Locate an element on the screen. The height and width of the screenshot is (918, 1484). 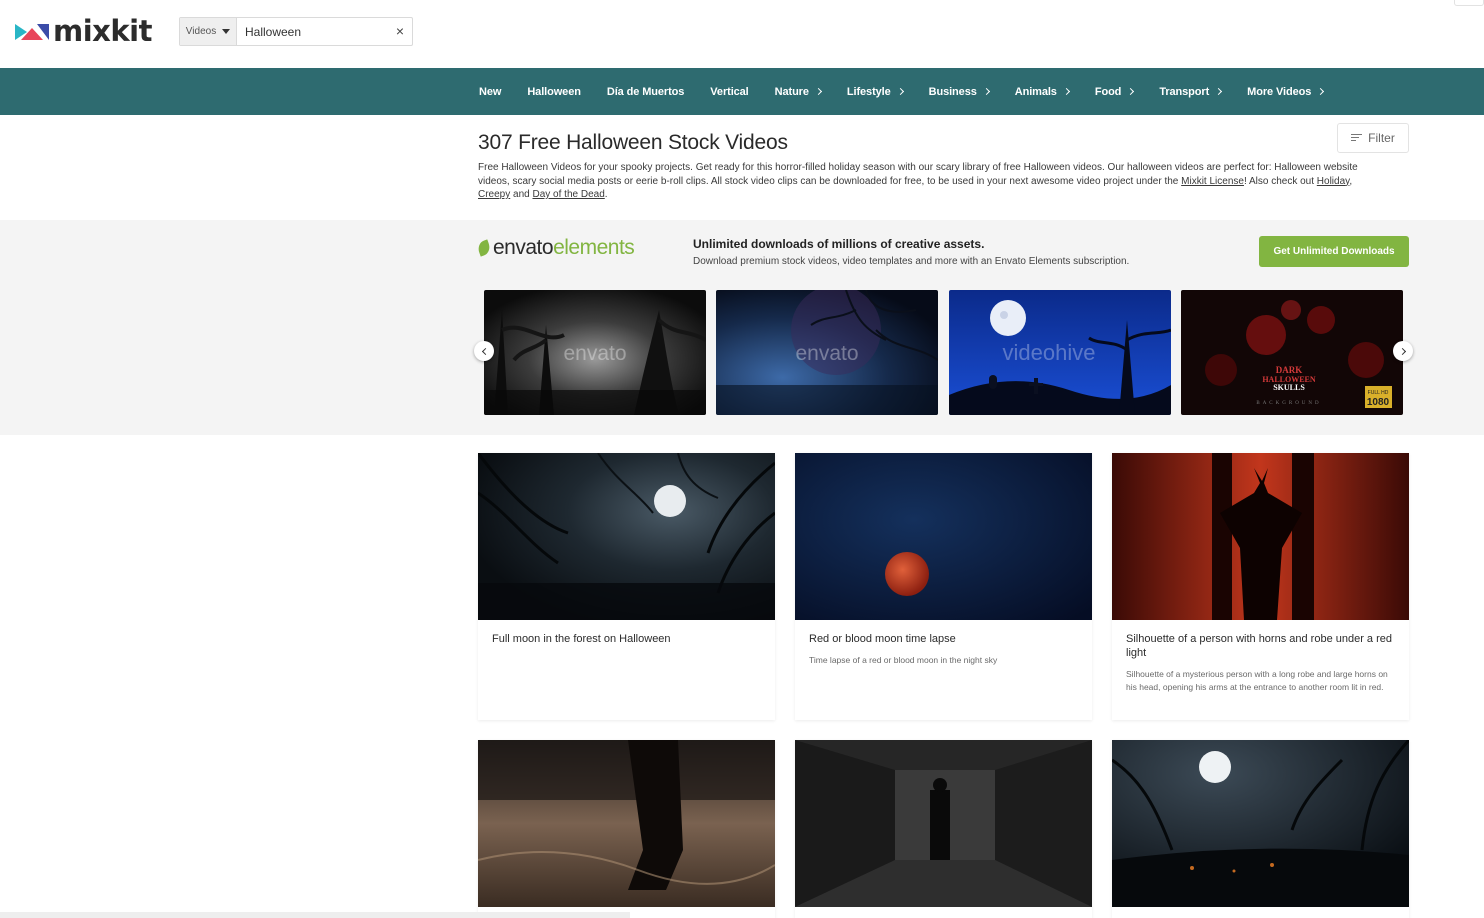
nav-item-label: Business is located at coordinates (952, 91).